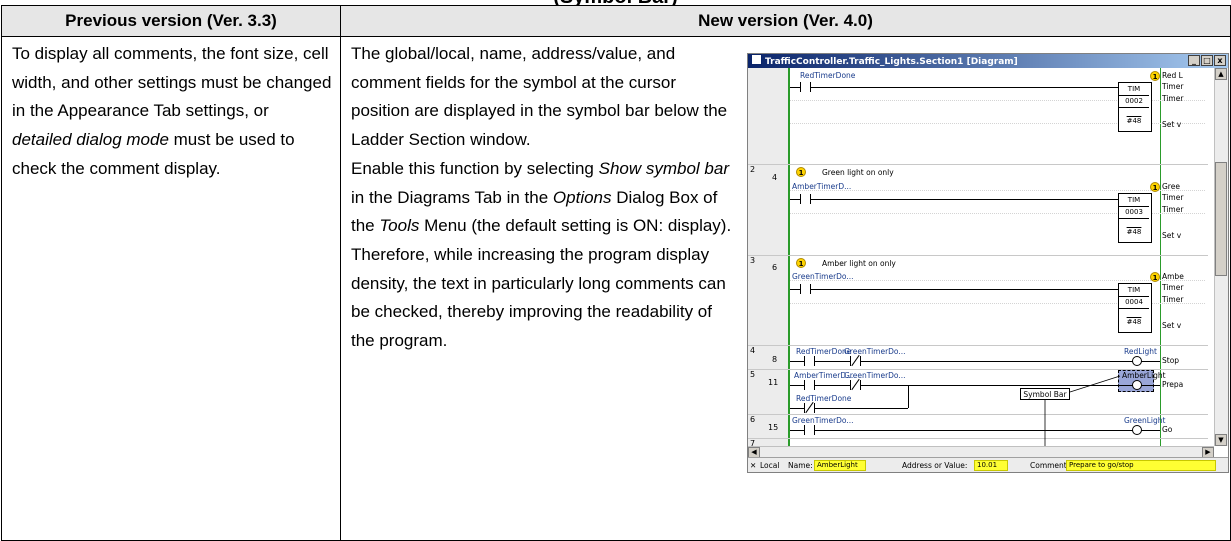 This screenshot has width=1231, height=541. Describe the element at coordinates (1135, 308) in the screenshot. I see `timer-block: TIM 0004 #48` at that location.